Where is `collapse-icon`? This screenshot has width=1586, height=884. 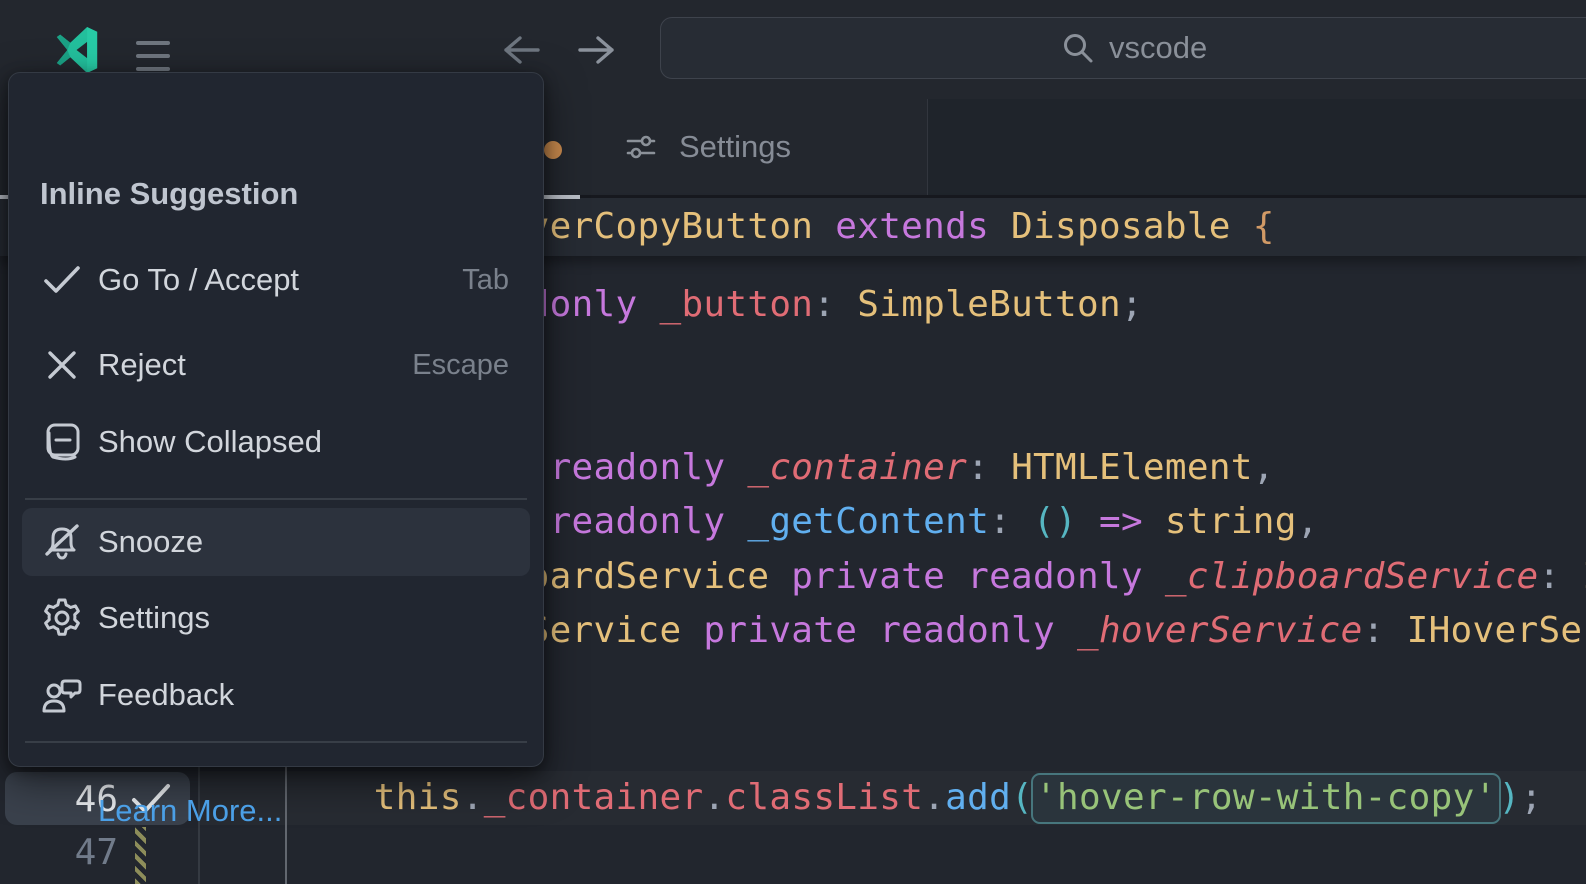 collapse-icon is located at coordinates (62, 442).